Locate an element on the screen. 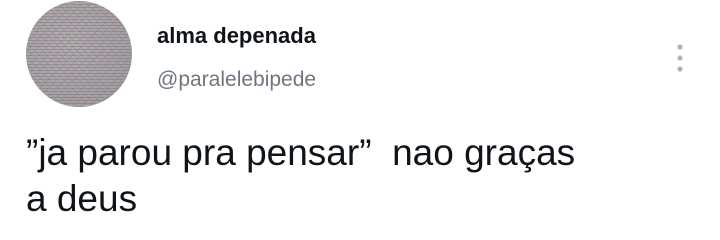 The image size is (720, 240). more-options-button is located at coordinates (680, 58).